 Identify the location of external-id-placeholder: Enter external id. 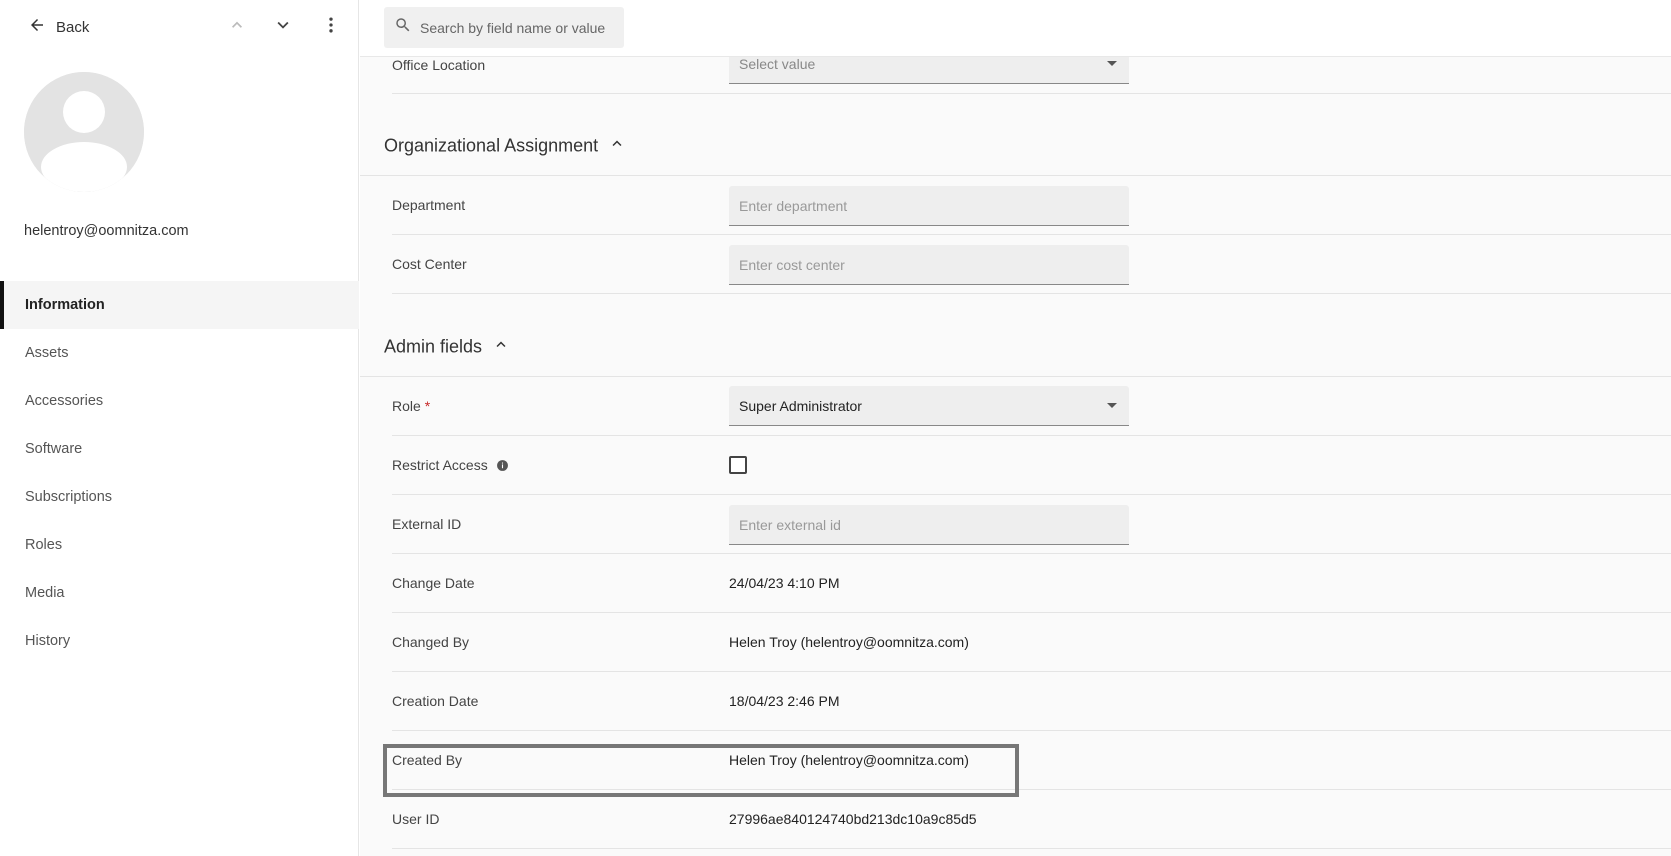
(790, 524).